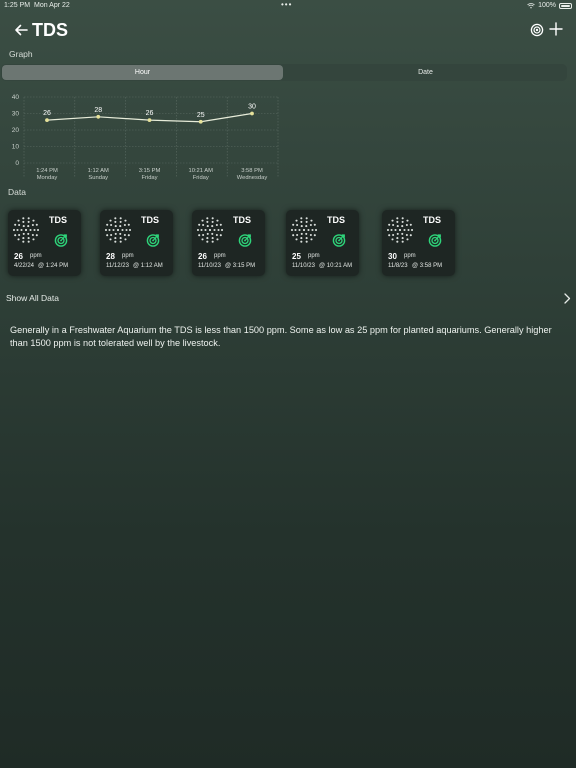 The width and height of the screenshot is (576, 768). I want to click on battery-percent: 100%, so click(547, 5).